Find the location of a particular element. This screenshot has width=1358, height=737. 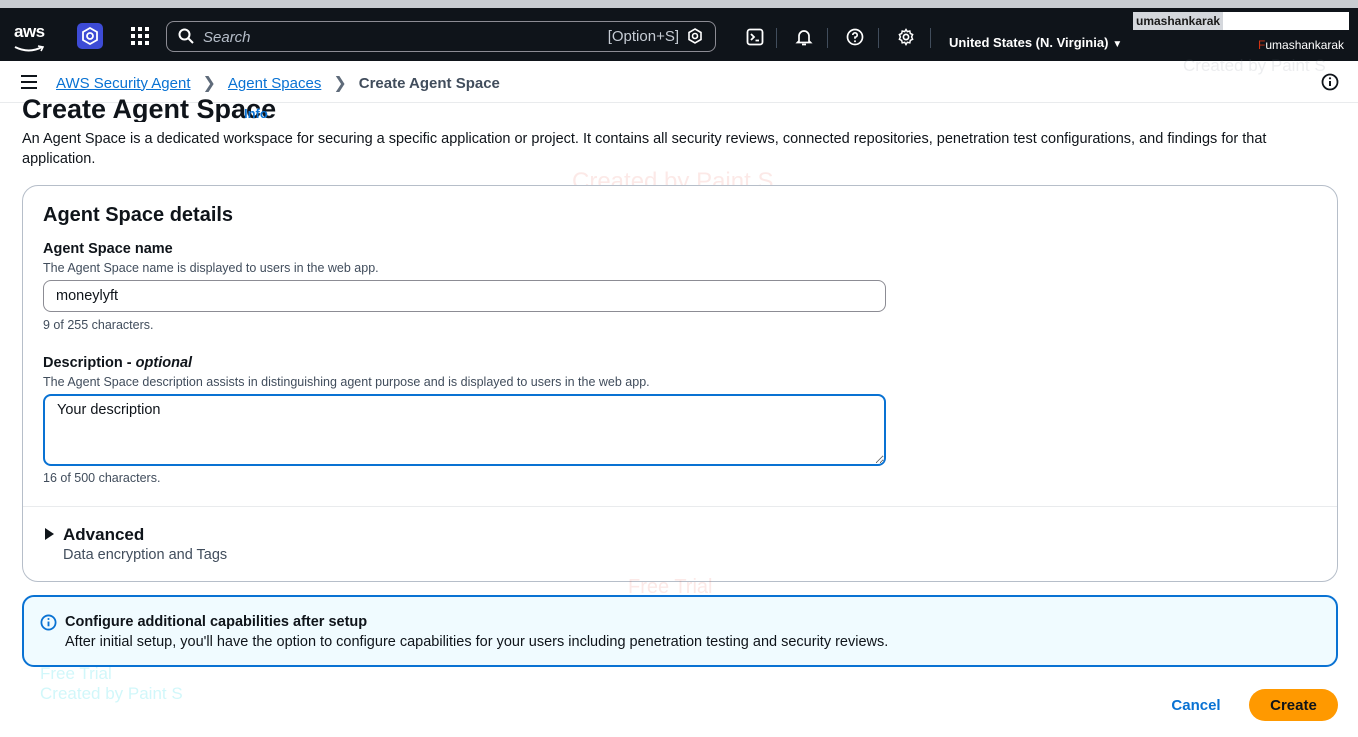

bell-icon is located at coordinates (804, 38).